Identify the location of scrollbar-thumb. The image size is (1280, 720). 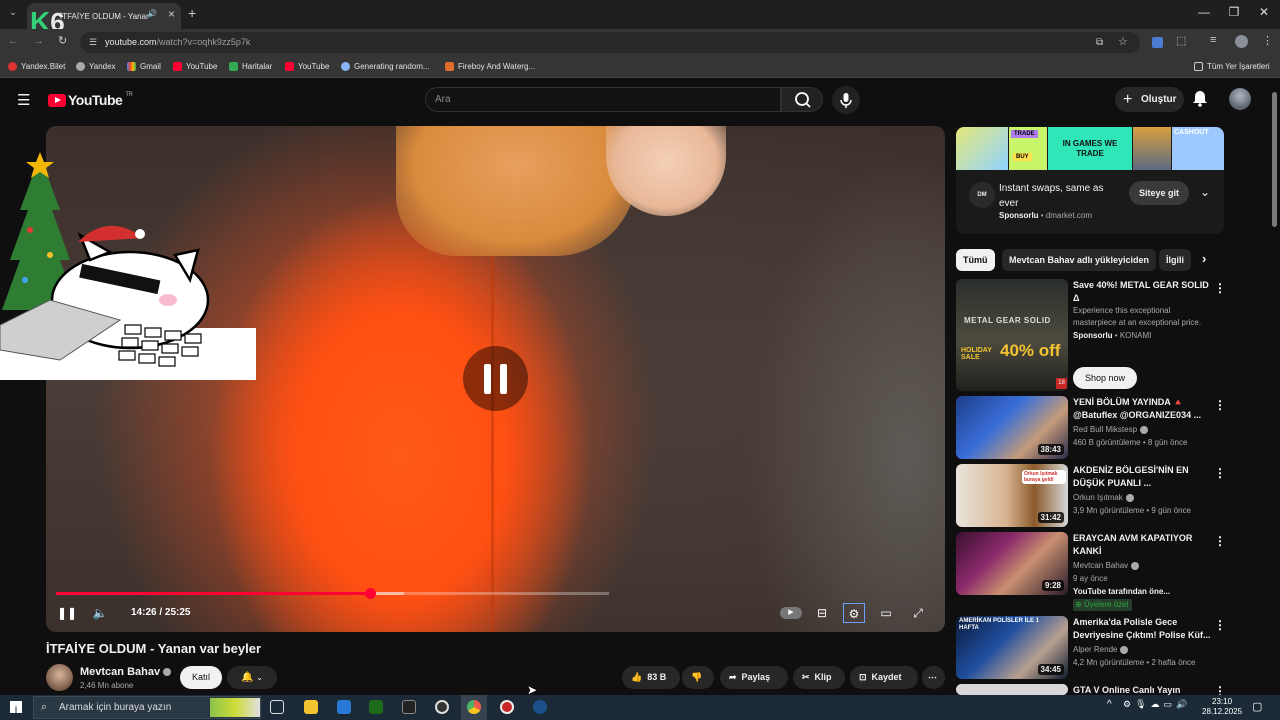
(1274, 159).